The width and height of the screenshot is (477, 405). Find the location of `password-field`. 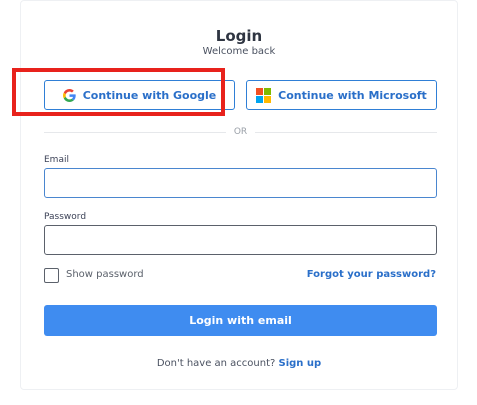

password-field is located at coordinates (240, 240).